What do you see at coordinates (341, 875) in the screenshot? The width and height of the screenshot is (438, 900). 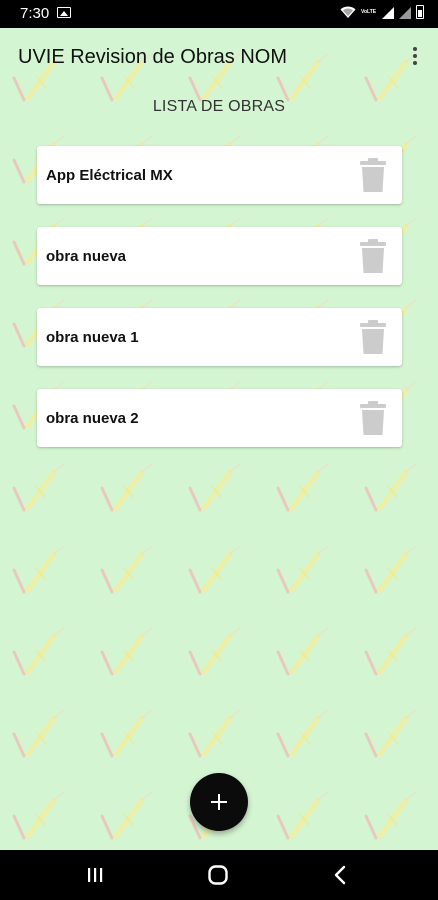 I see `back-icon` at bounding box center [341, 875].